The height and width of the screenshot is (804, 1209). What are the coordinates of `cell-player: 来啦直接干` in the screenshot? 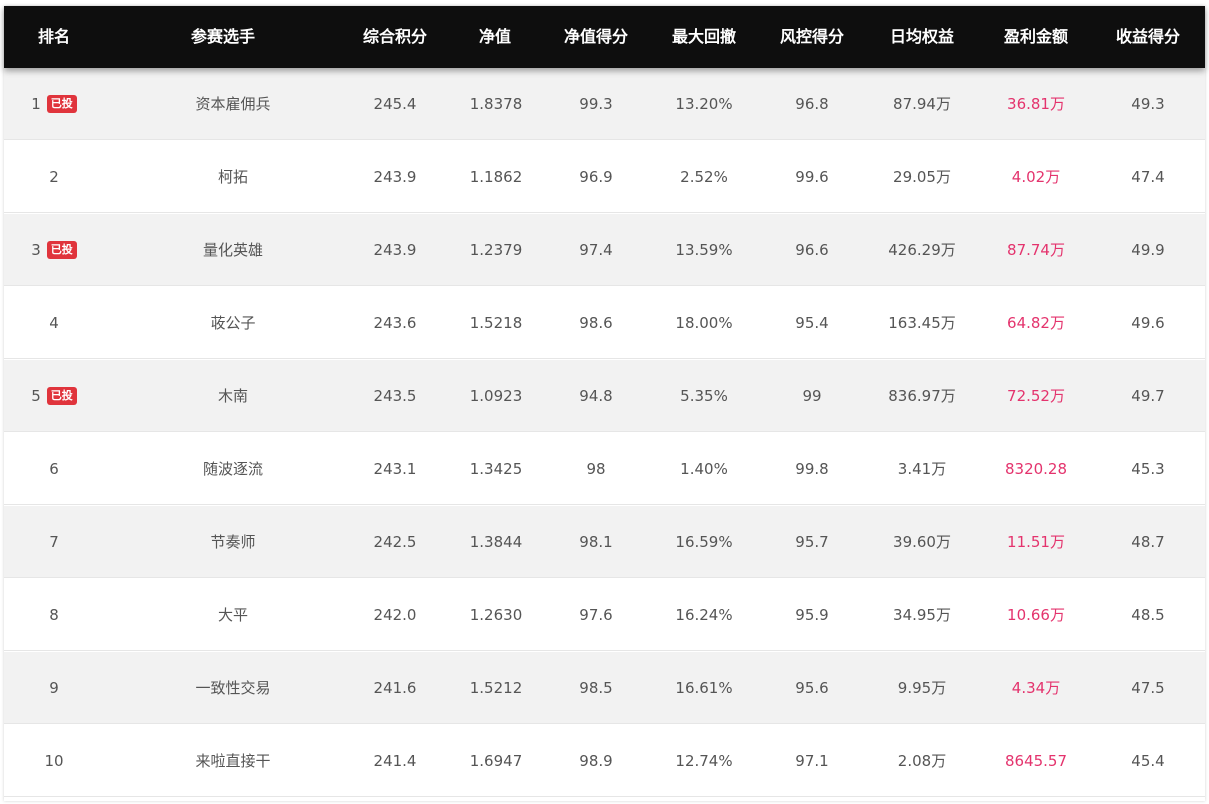 It's located at (233, 761).